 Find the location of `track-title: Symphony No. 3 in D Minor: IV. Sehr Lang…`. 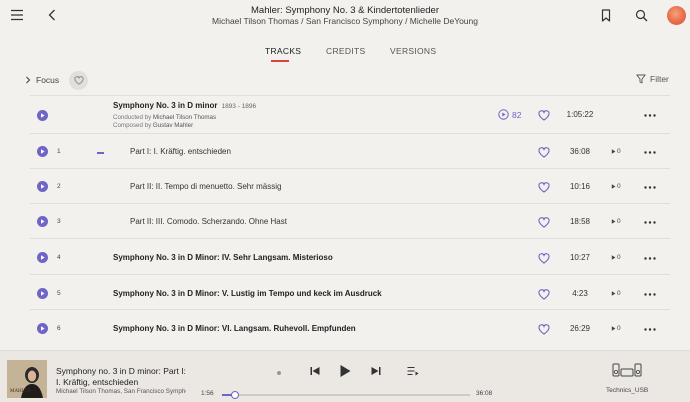

track-title: Symphony No. 3 in D Minor: IV. Sehr Lang… is located at coordinates (223, 257).